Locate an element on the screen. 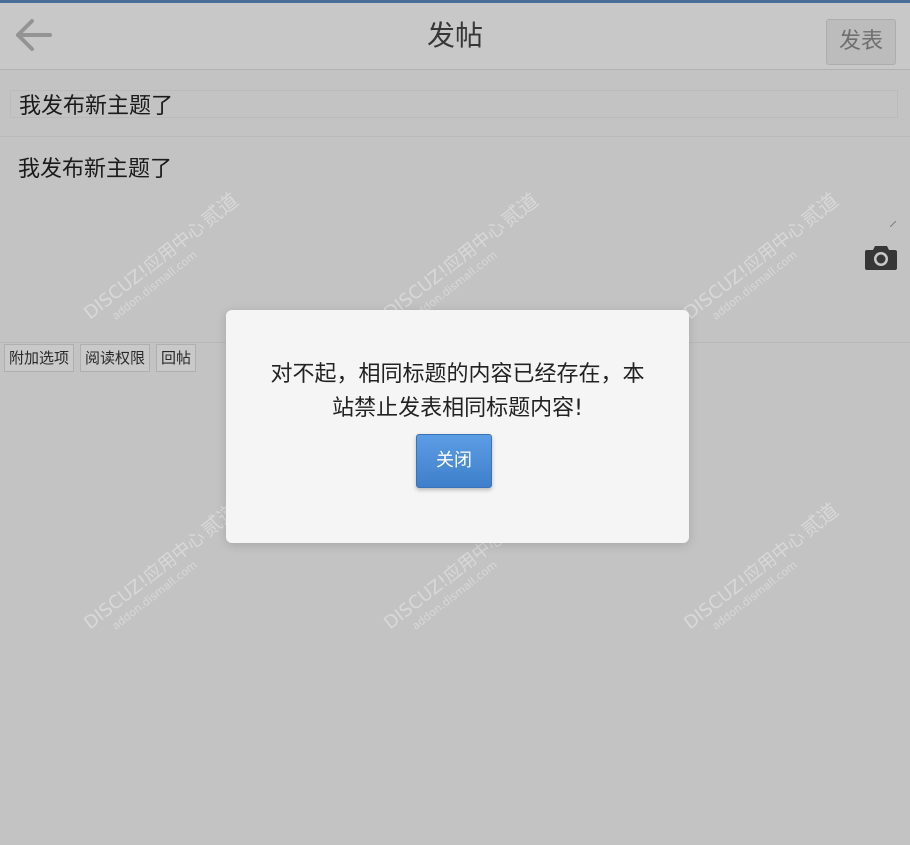 The width and height of the screenshot is (910, 845). close-button: 关闭 is located at coordinates (454, 461).